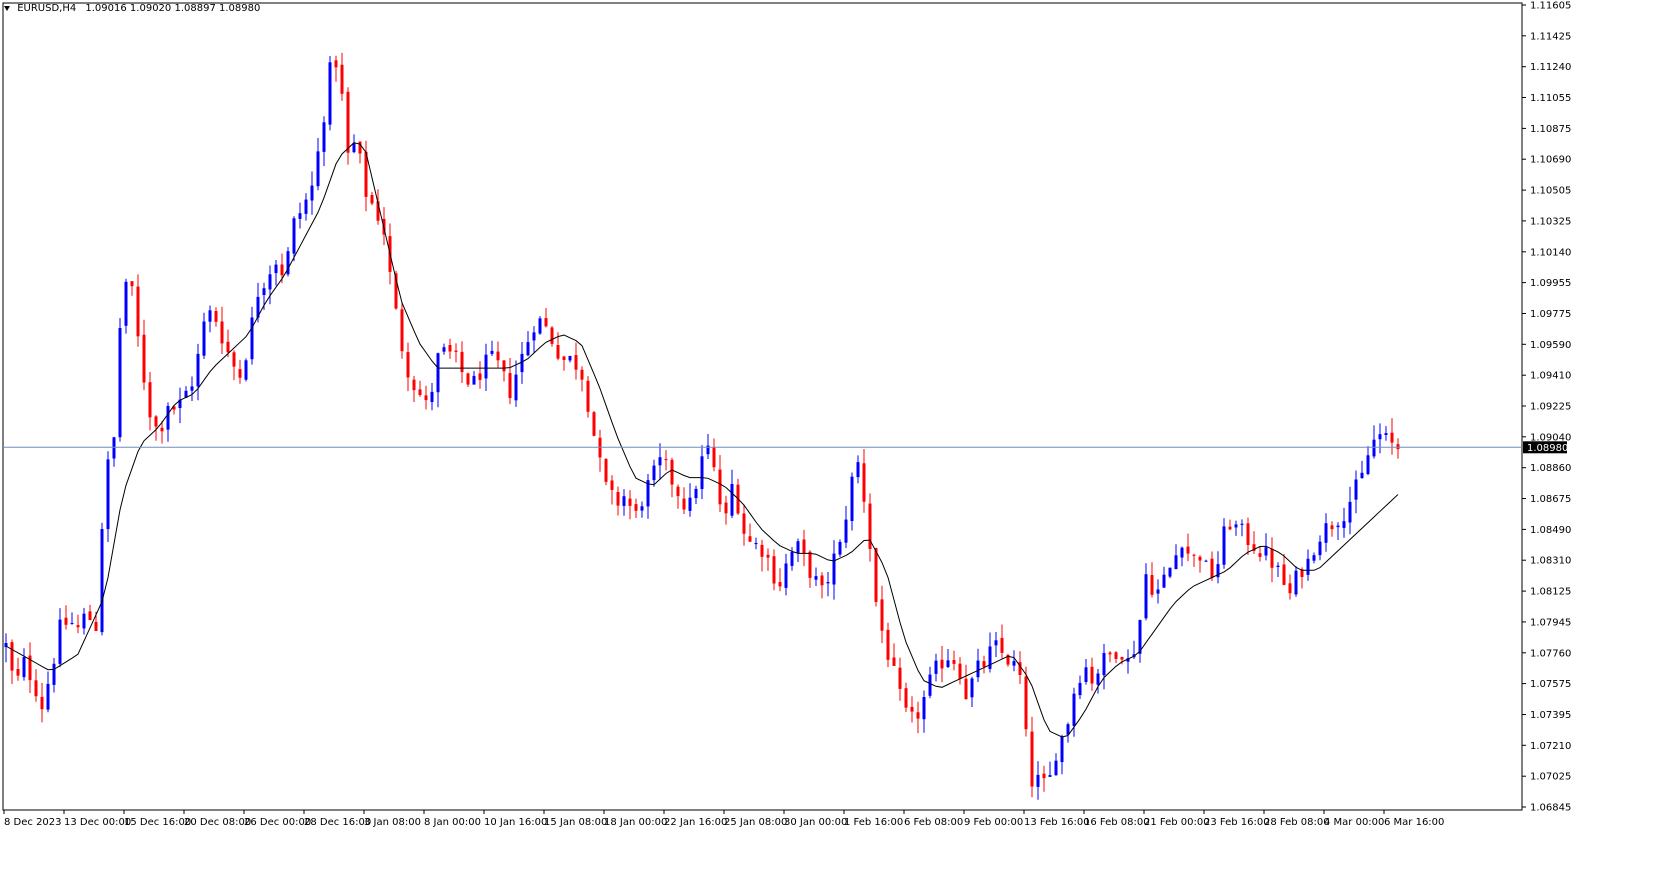  Describe the element at coordinates (1550, 777) in the screenshot. I see `y-tick-label: 1.07025` at that location.